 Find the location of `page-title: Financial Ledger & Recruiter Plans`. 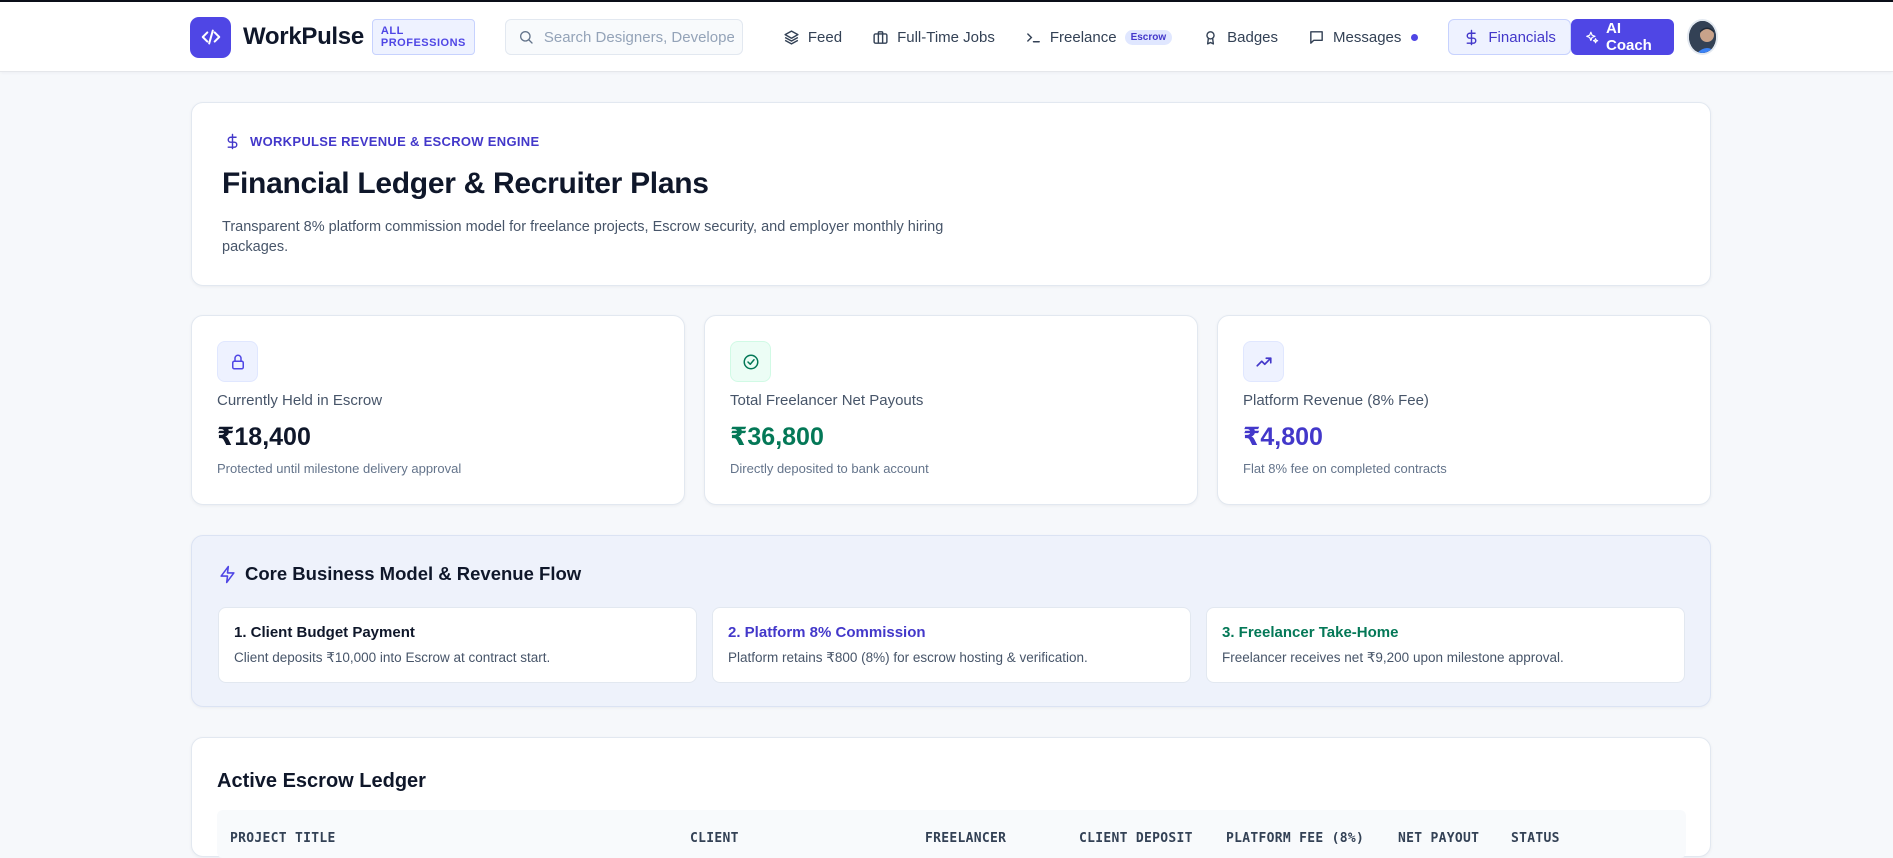

page-title: Financial Ledger & Recruiter Plans is located at coordinates (465, 183).